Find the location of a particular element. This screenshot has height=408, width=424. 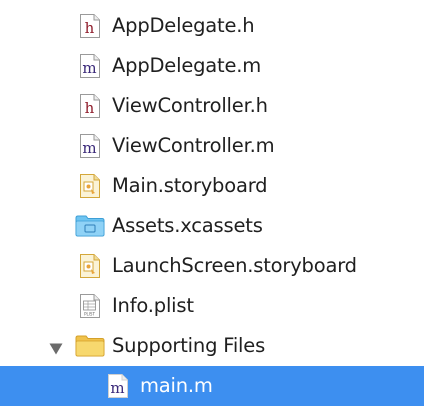

file-label: Main.storyboard is located at coordinates (190, 185).